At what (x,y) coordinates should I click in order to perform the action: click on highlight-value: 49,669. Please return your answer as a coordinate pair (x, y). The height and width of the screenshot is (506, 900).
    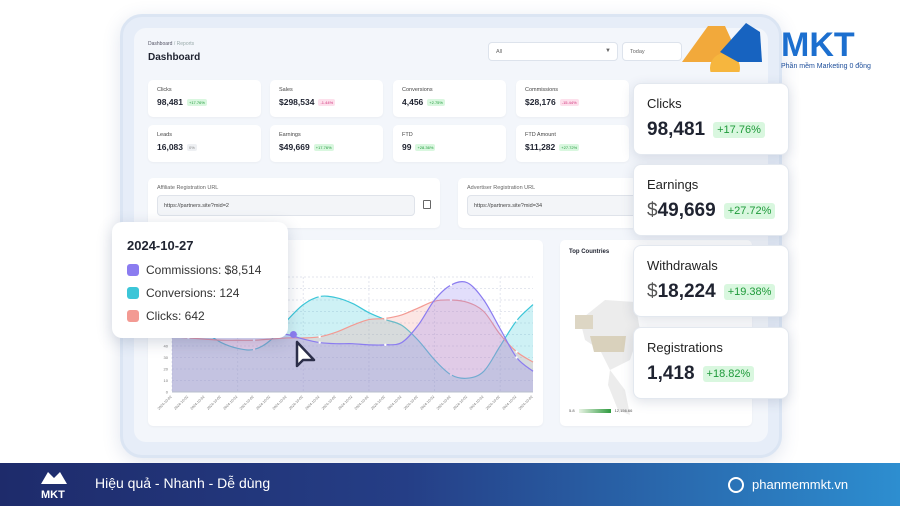
    Looking at the image, I should click on (686, 210).